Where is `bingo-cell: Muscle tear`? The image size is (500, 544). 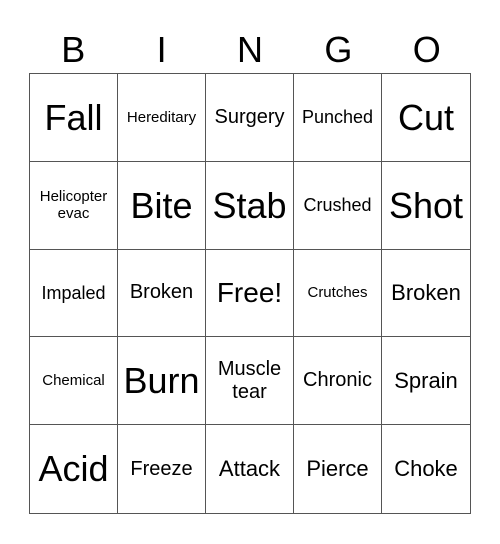 bingo-cell: Muscle tear is located at coordinates (250, 381).